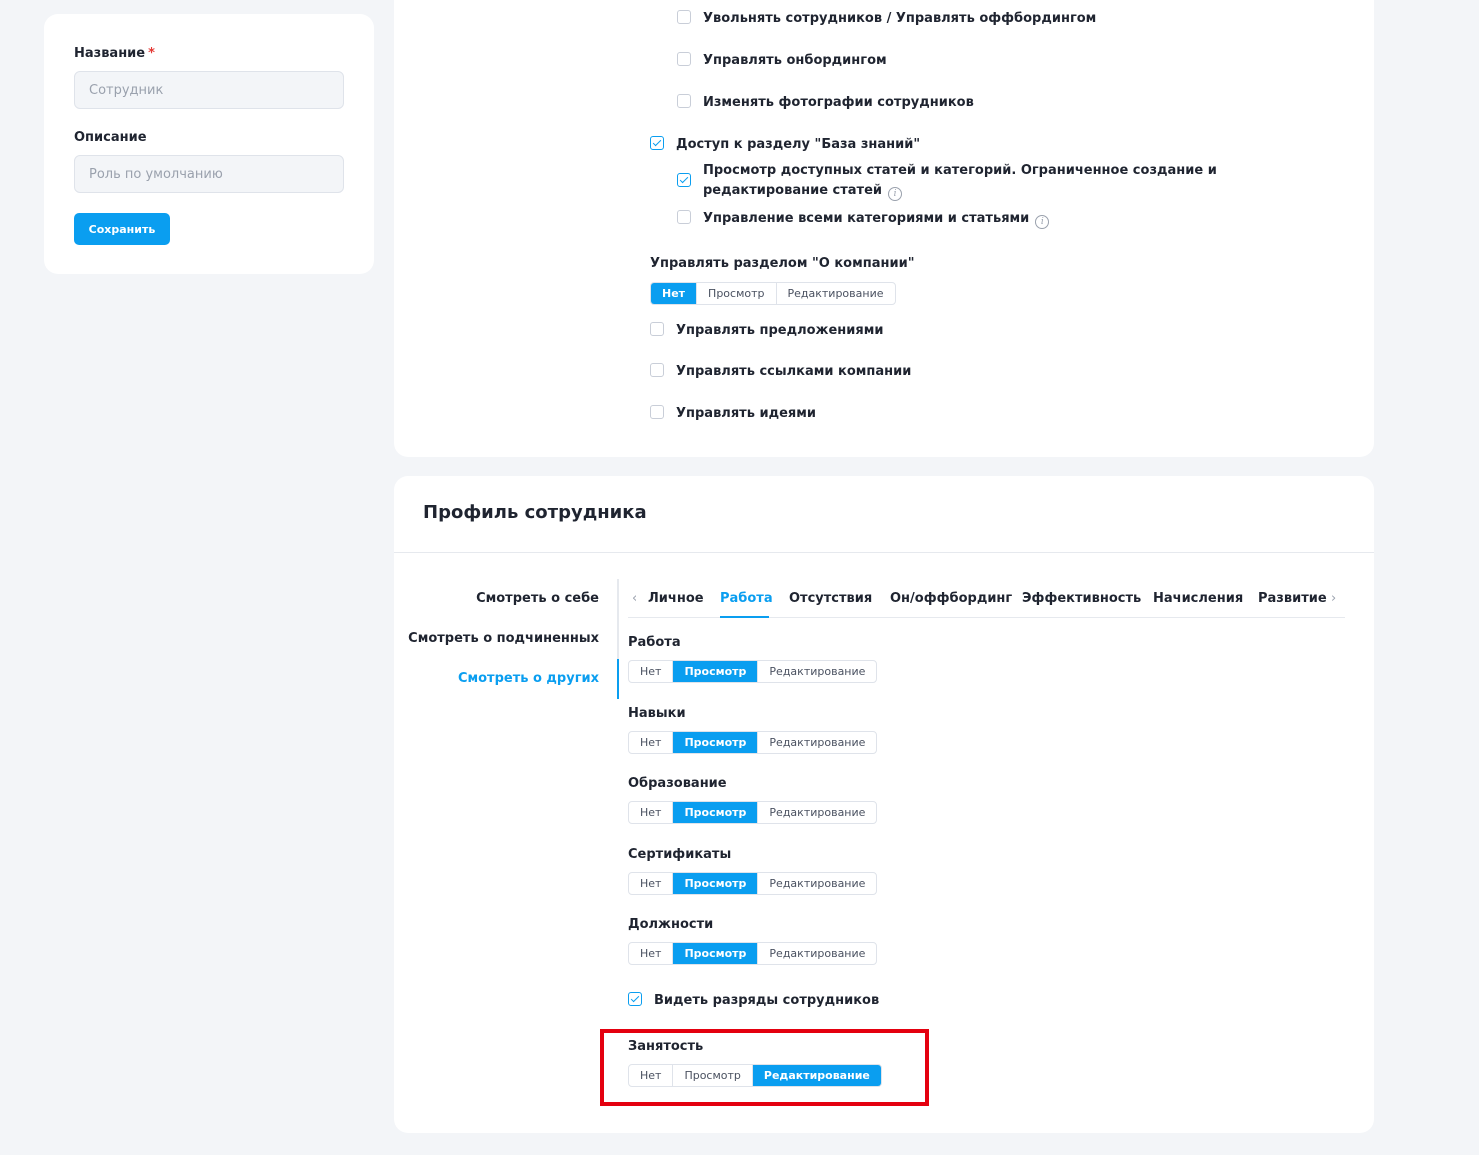 This screenshot has width=1479, height=1155. I want to click on permission-label: Управлять онбордингом, so click(795, 60).